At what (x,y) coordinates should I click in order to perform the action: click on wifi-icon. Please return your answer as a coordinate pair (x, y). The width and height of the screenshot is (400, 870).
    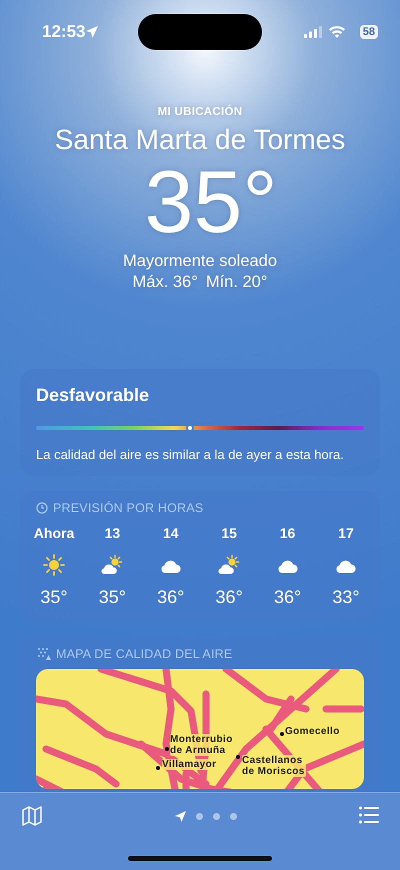
    Looking at the image, I should click on (336, 32).